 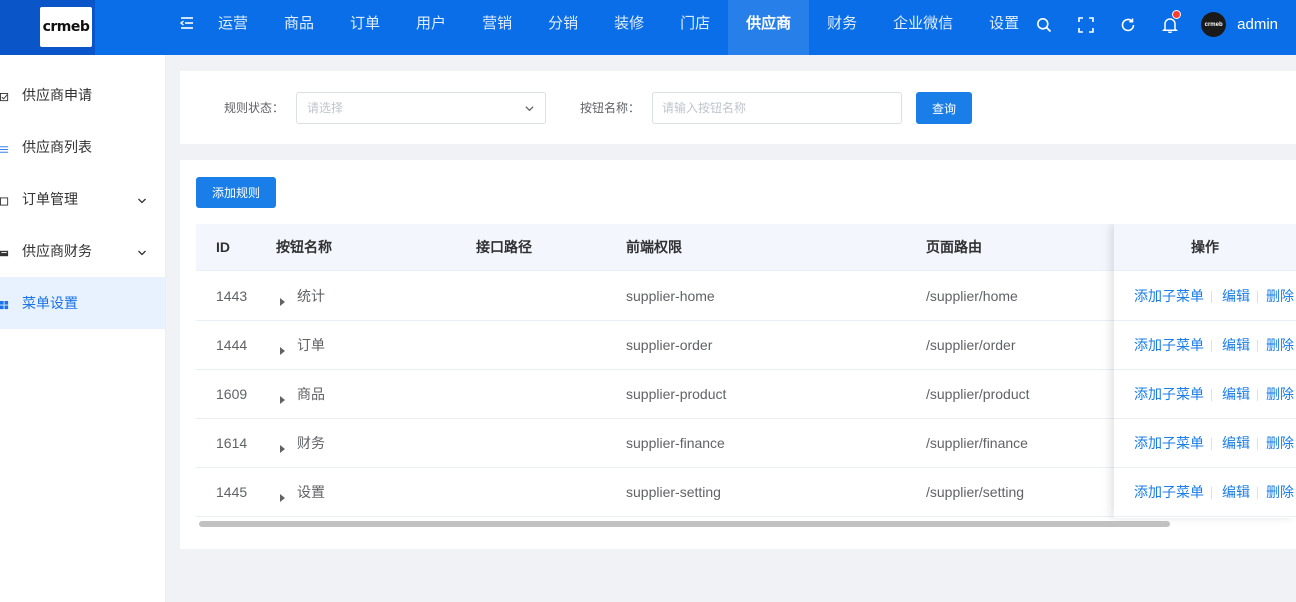 What do you see at coordinates (57, 147) in the screenshot?
I see `sidebar-item-label: 供应商列表` at bounding box center [57, 147].